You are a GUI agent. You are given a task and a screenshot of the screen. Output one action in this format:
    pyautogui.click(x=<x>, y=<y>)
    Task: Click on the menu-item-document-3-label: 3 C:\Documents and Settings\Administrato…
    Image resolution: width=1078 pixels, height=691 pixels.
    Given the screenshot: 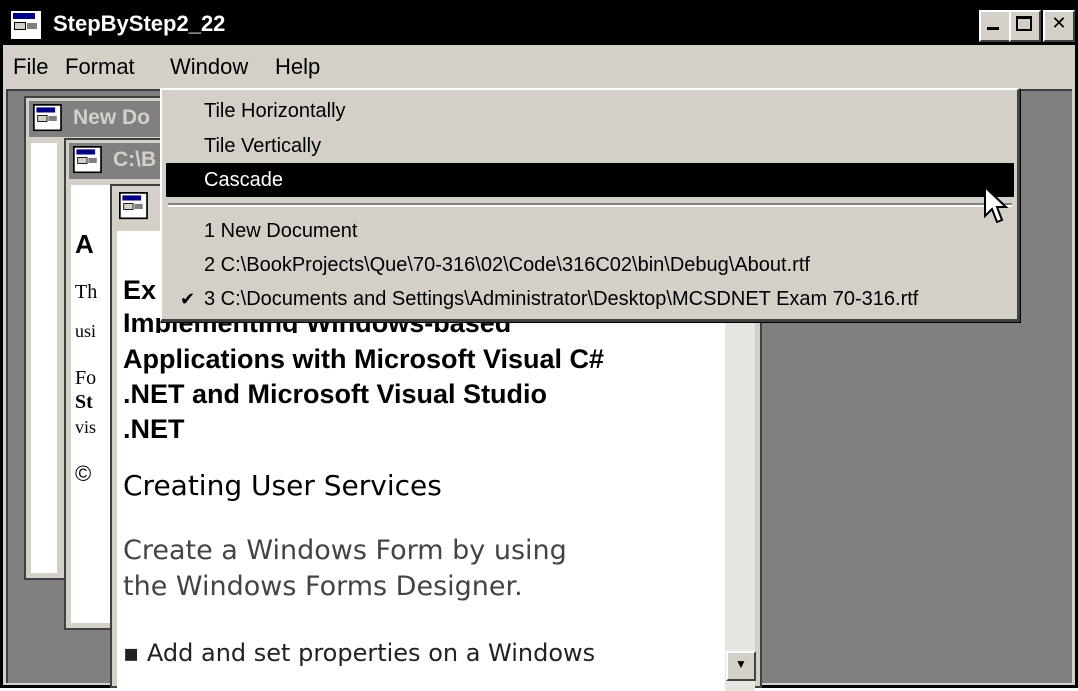 What is the action you would take?
    pyautogui.click(x=561, y=299)
    